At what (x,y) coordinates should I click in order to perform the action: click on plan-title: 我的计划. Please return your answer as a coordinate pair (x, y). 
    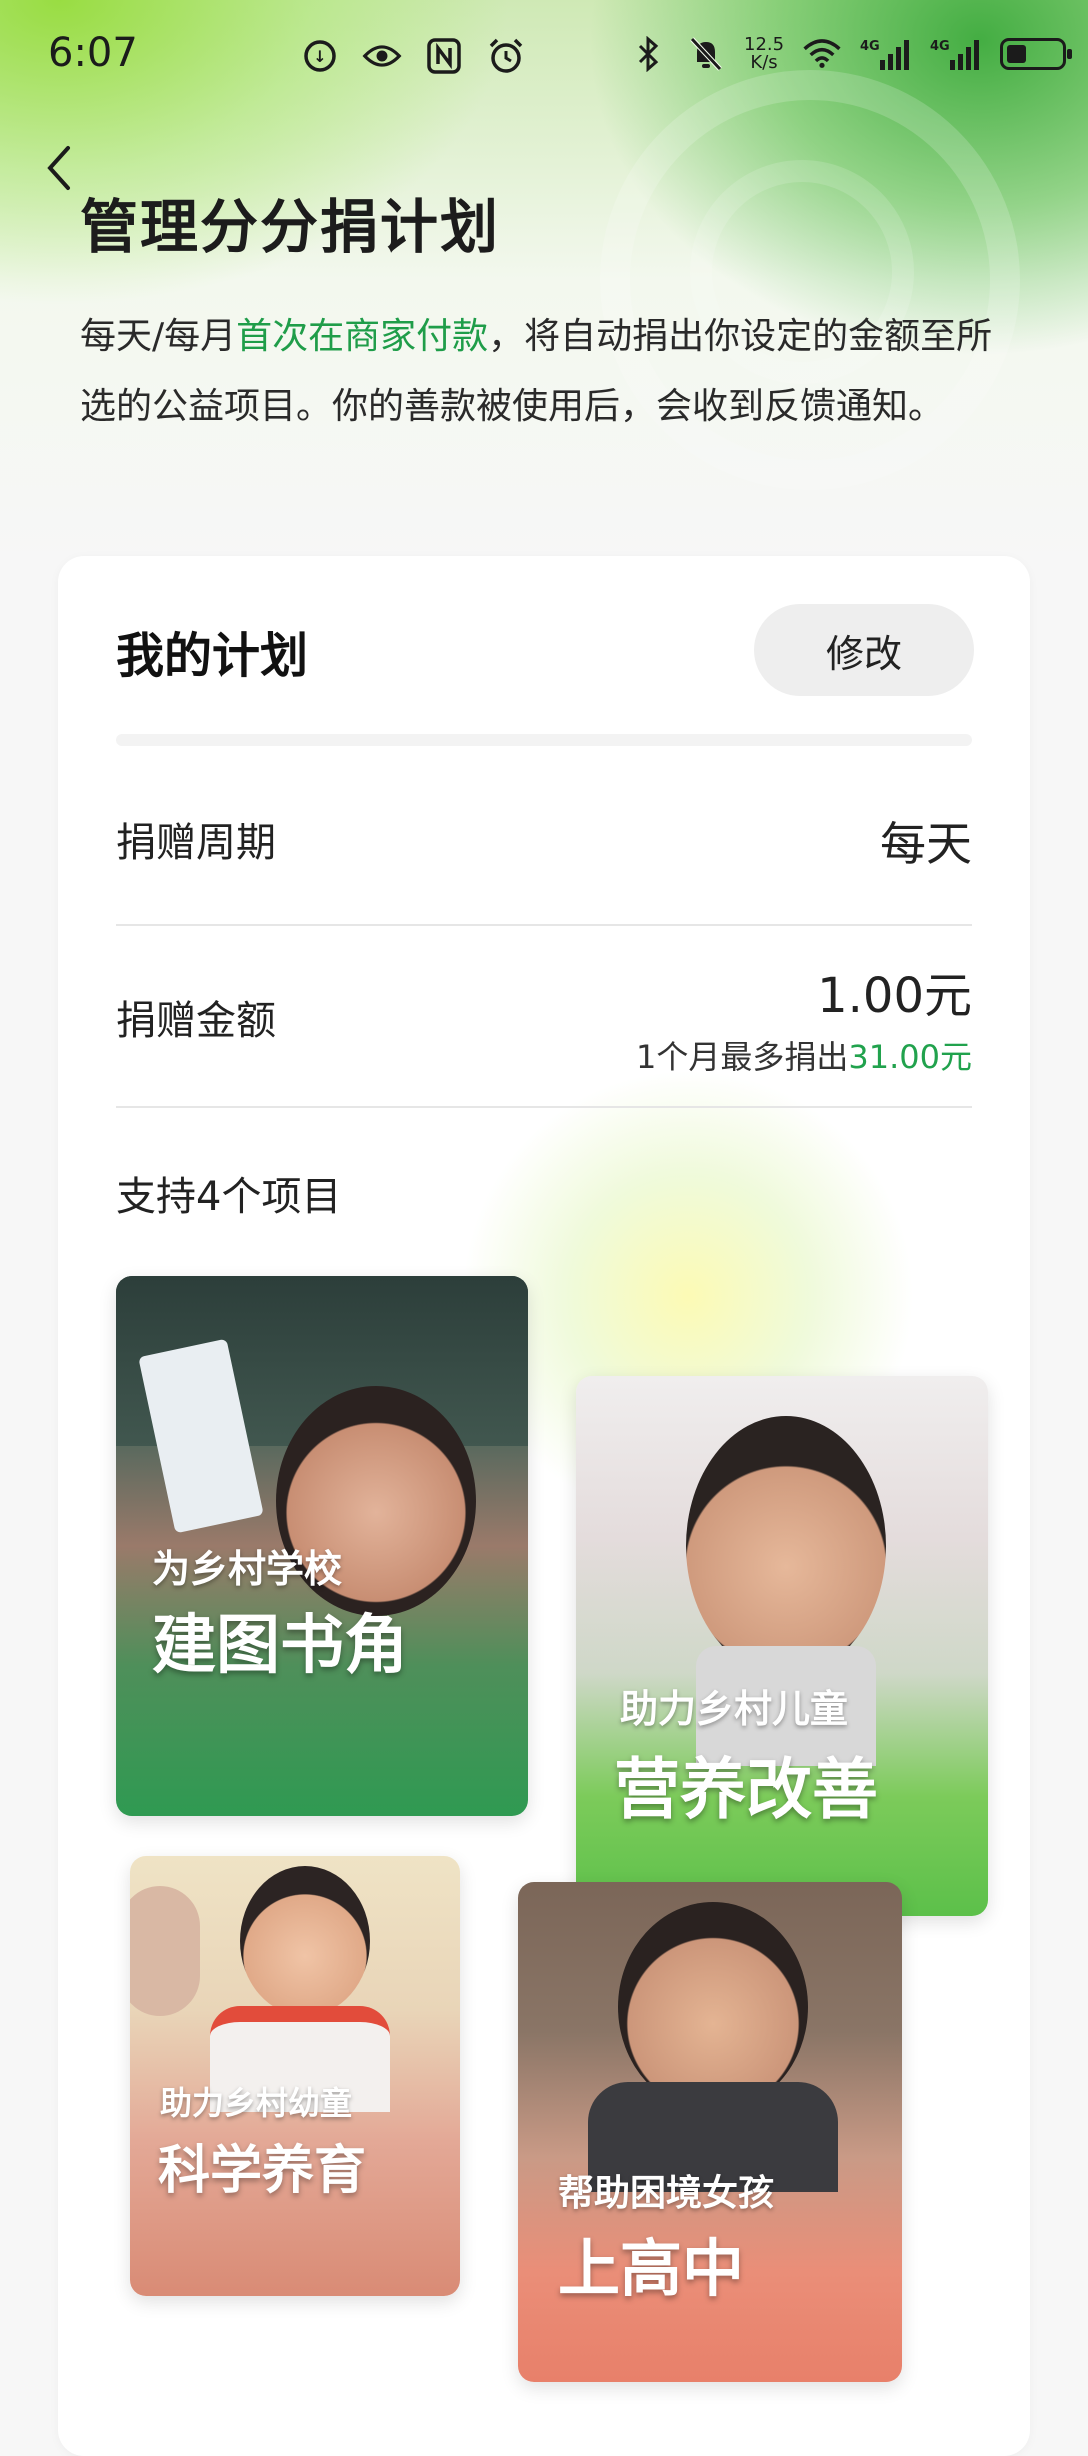
    Looking at the image, I should click on (212, 656).